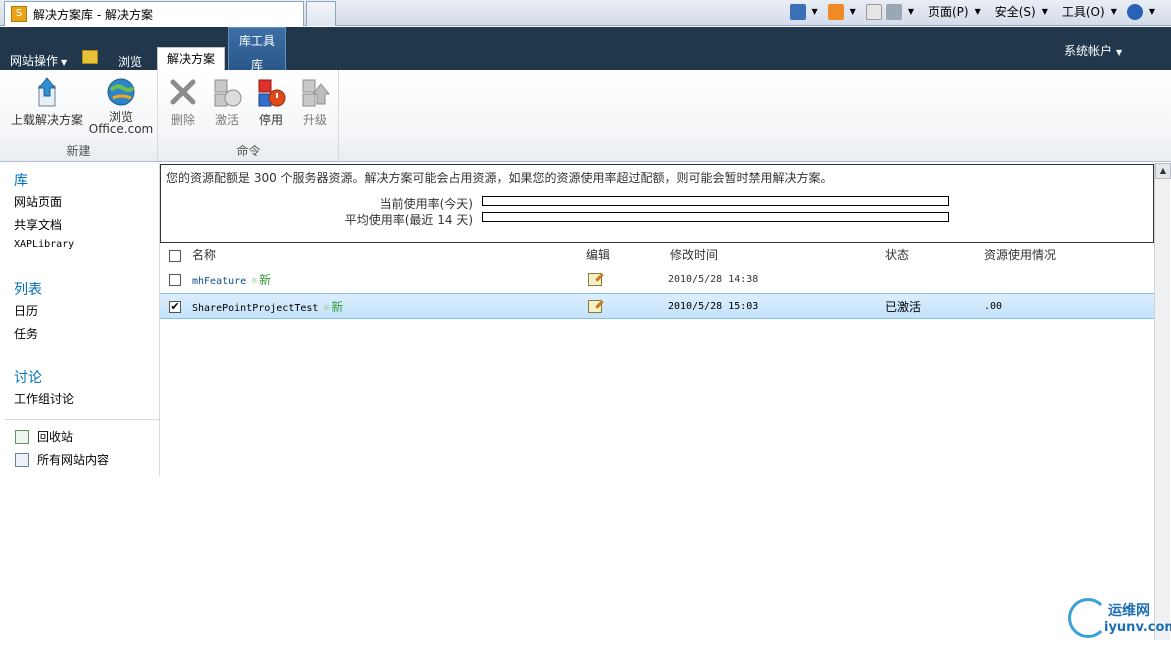 The width and height of the screenshot is (1171, 646). What do you see at coordinates (90, 57) in the screenshot?
I see `navigate-up-icon` at bounding box center [90, 57].